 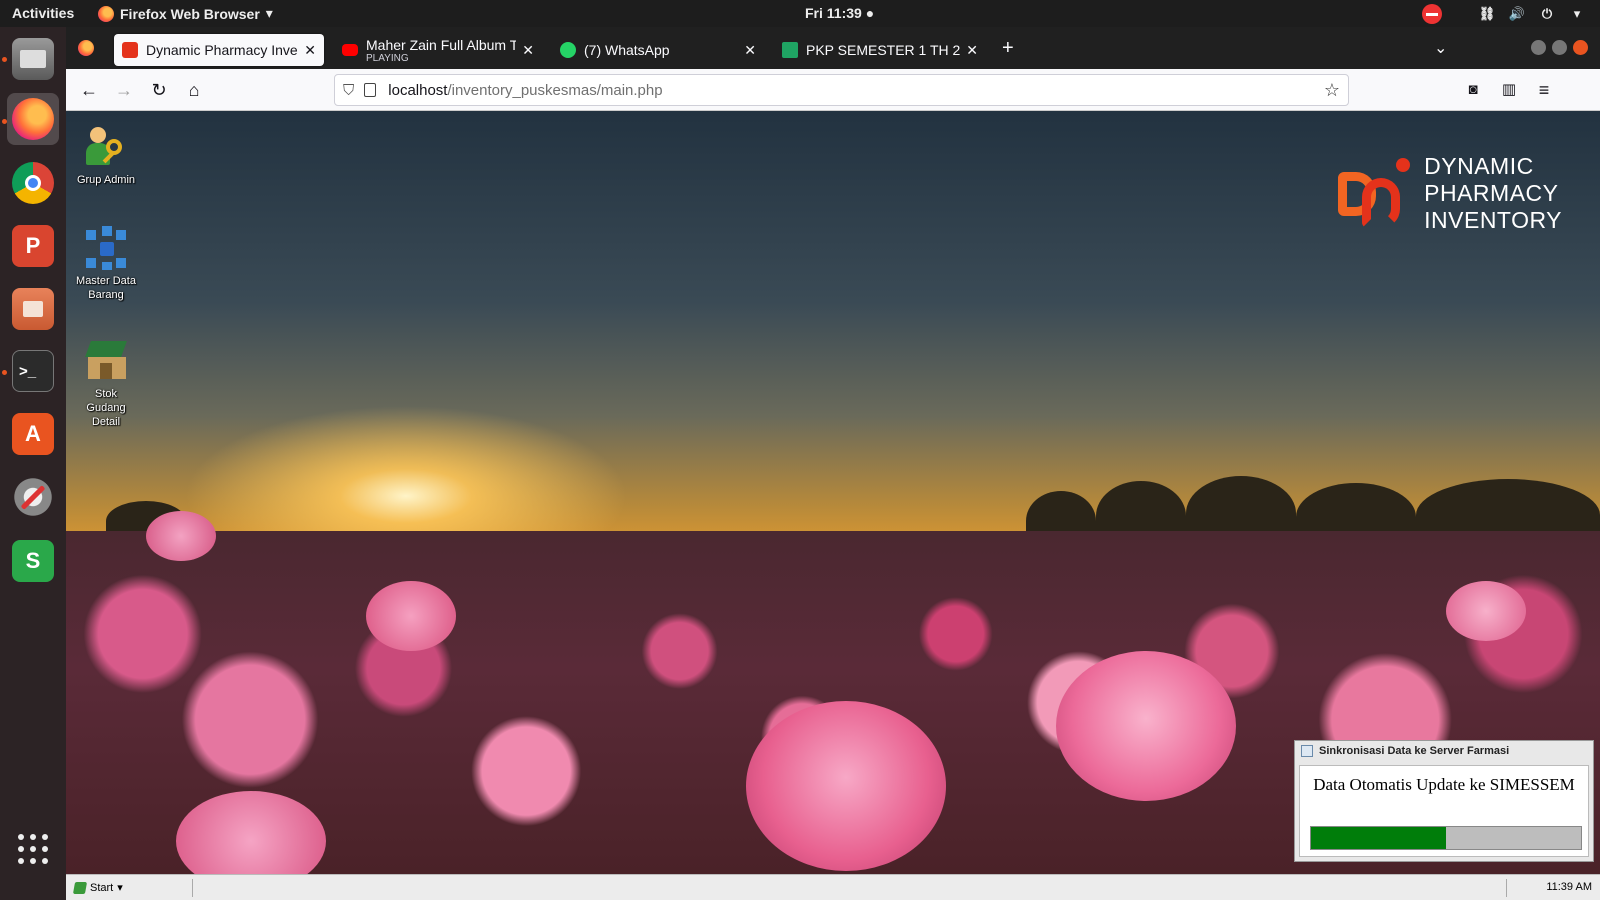 I want to click on desktop-icon-grup-admin: Grup Admin, so click(x=106, y=156).